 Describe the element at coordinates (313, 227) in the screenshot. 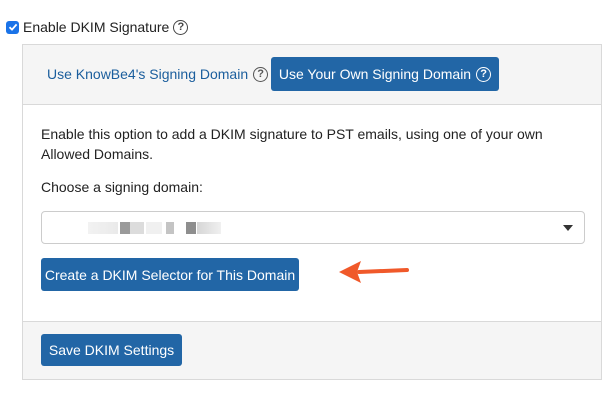

I see `signing-domain-select` at that location.